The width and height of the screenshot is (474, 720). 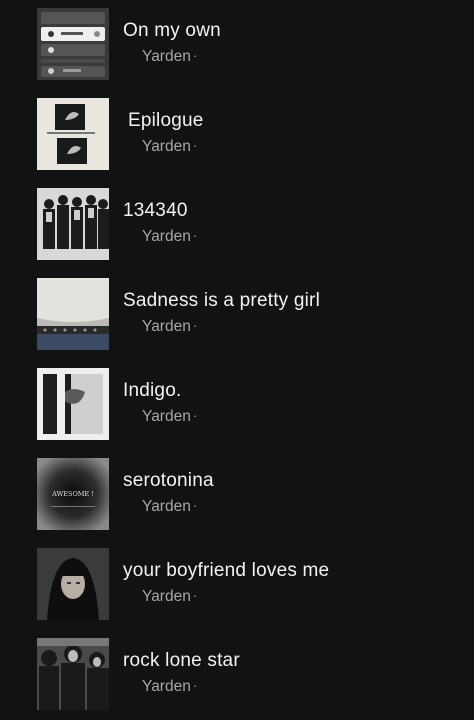 I want to click on playlist-title: Epilogue, so click(x=166, y=120).